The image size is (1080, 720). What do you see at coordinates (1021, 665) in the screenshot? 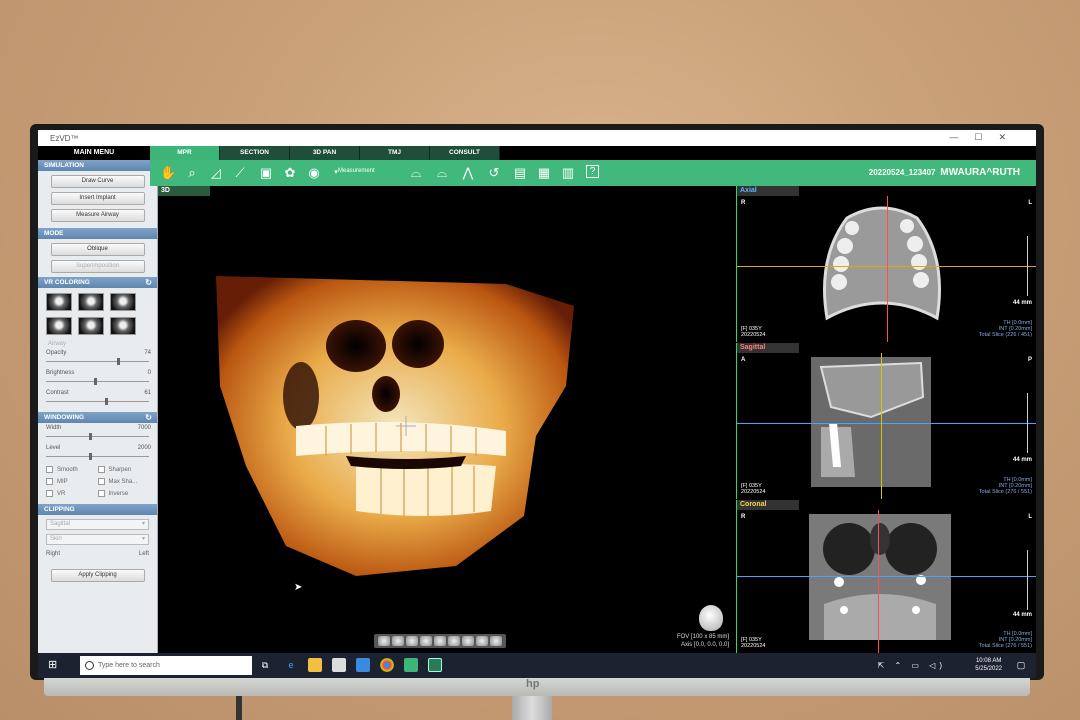
I see `notification-icon: ▢` at bounding box center [1021, 665].